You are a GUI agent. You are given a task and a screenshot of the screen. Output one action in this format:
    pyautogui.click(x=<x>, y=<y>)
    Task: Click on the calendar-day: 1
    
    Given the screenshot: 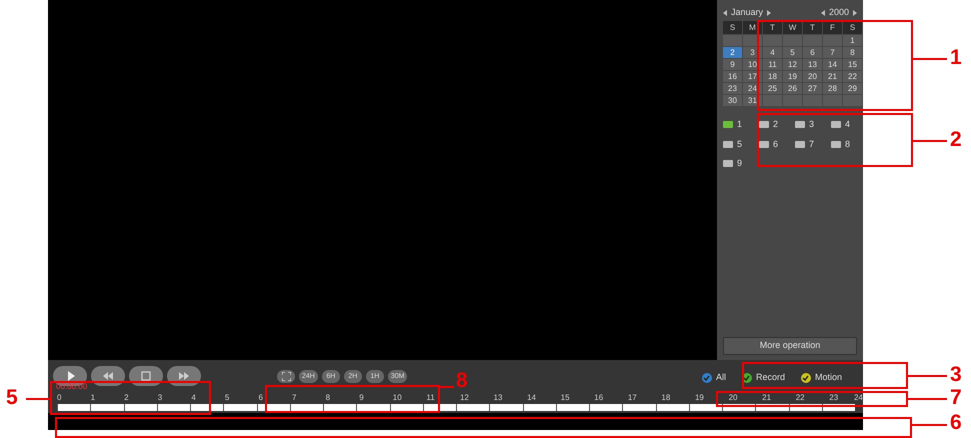 What is the action you would take?
    pyautogui.click(x=852, y=40)
    